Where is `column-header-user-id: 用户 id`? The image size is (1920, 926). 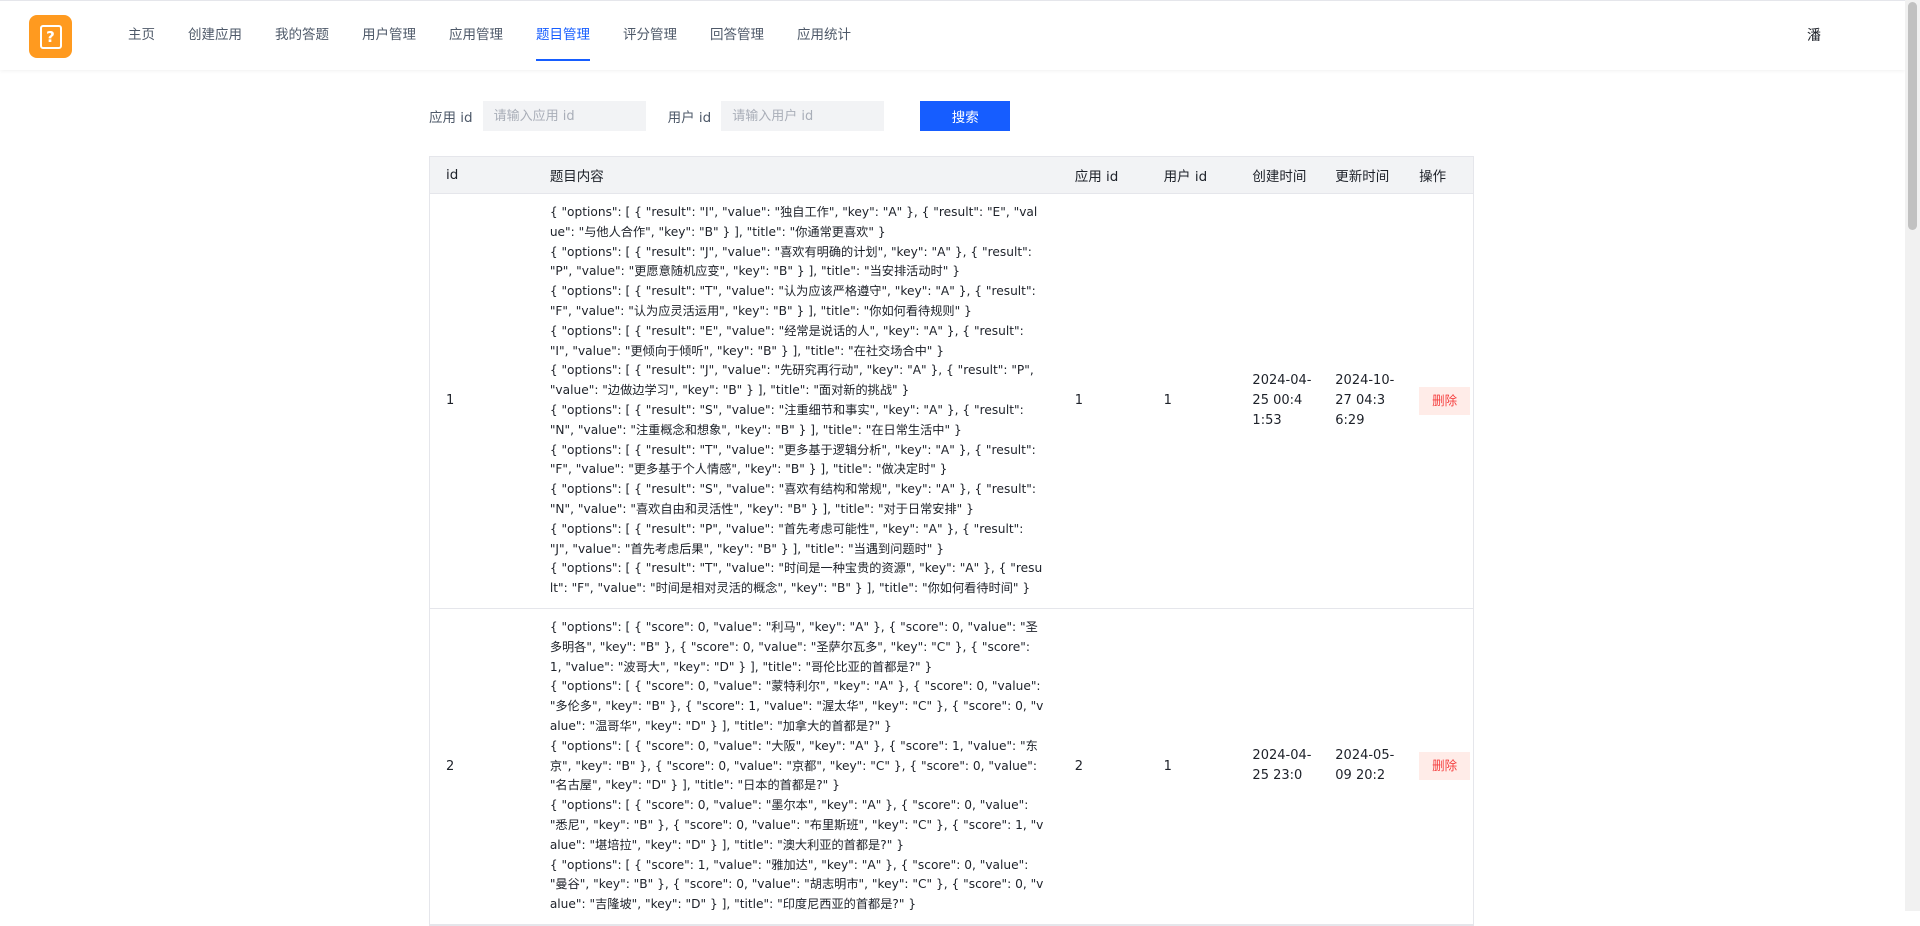
column-header-user-id: 用户 id is located at coordinates (1185, 177).